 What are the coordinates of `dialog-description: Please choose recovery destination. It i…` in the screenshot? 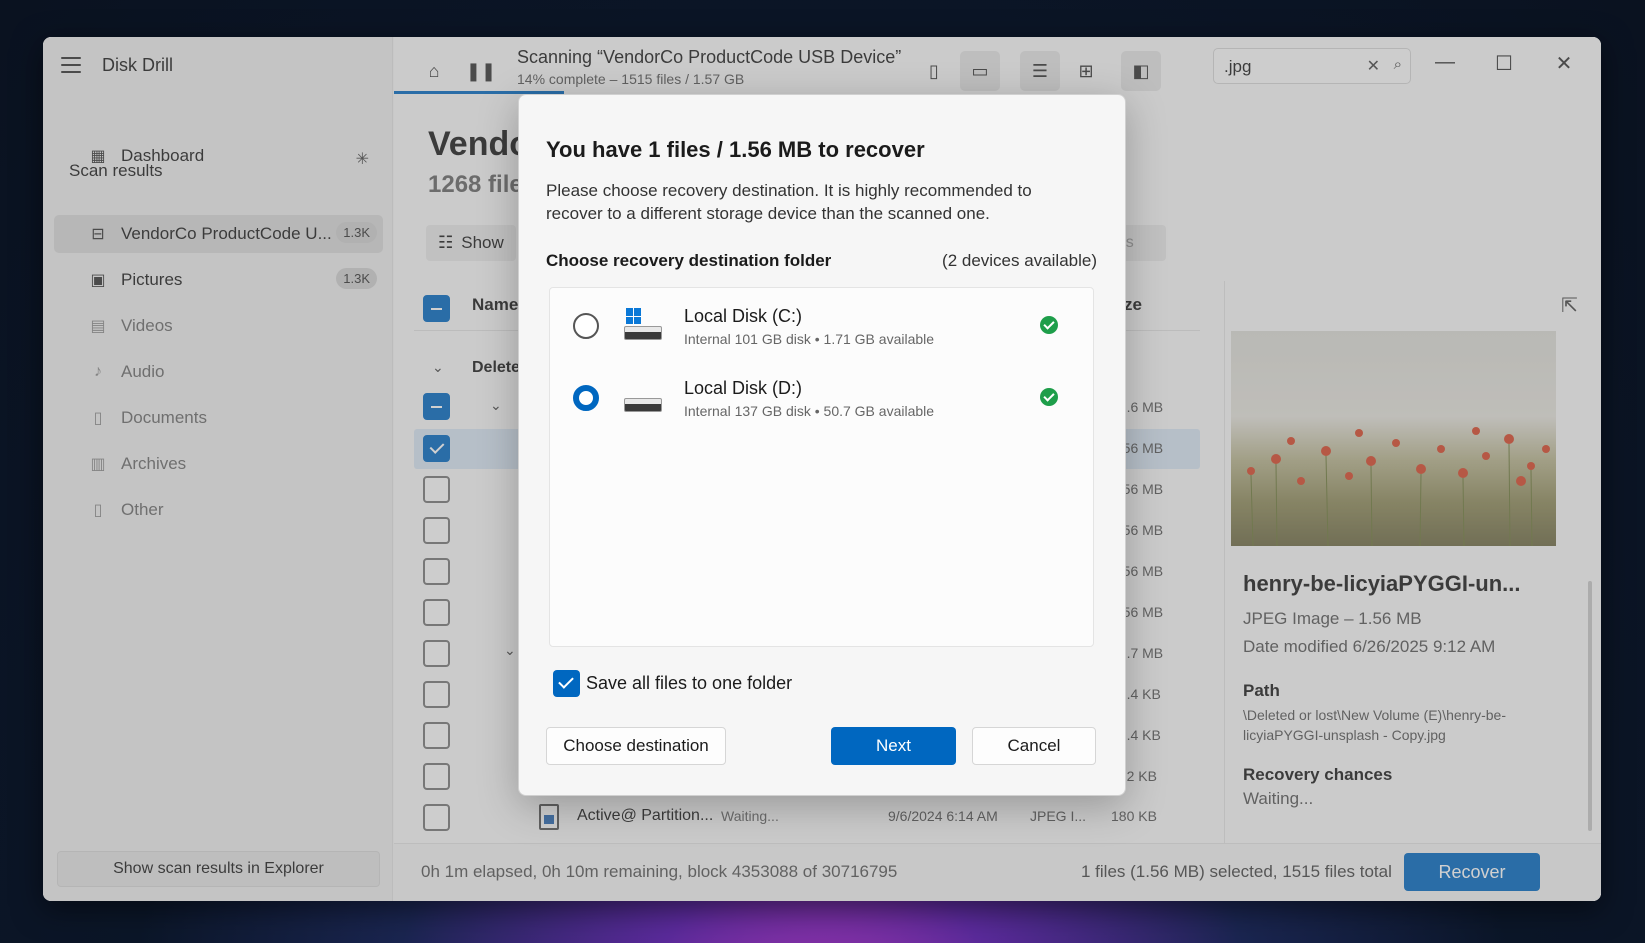 It's located at (789, 202).